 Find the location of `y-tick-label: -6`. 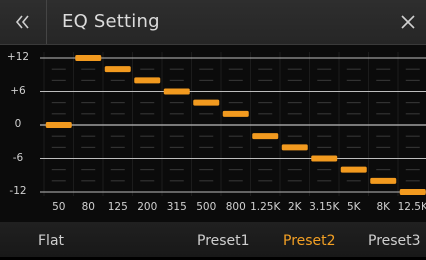

y-tick-label: -6 is located at coordinates (18, 157).